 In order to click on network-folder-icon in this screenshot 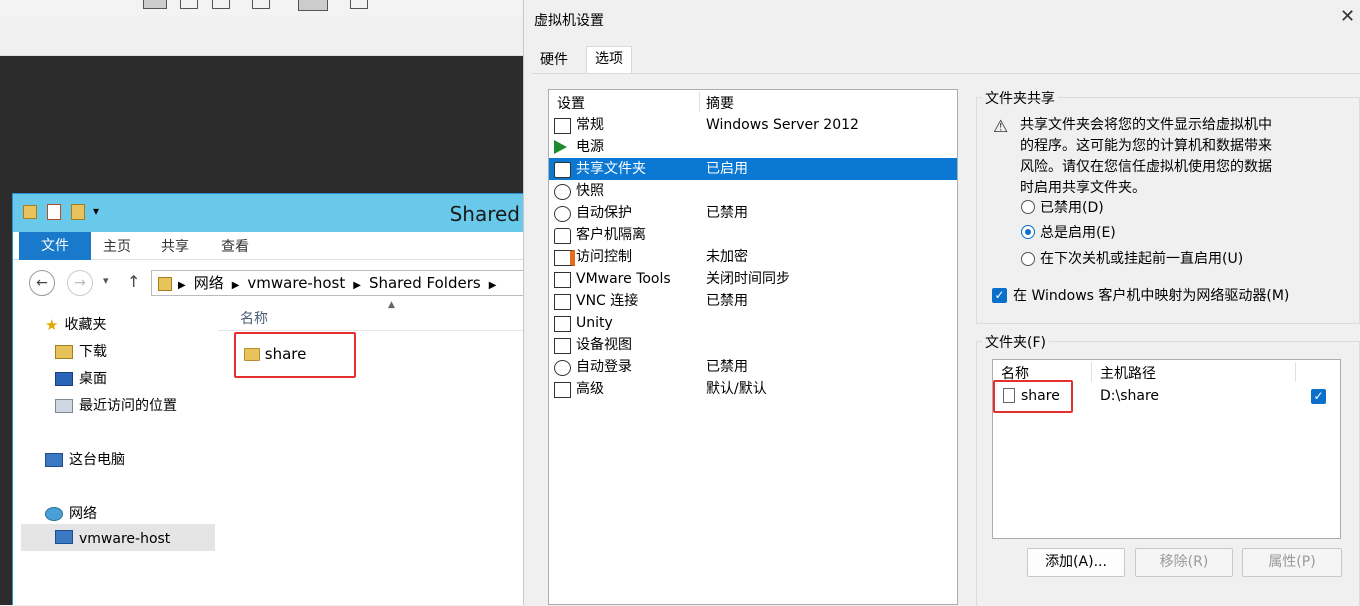, I will do `click(165, 283)`.